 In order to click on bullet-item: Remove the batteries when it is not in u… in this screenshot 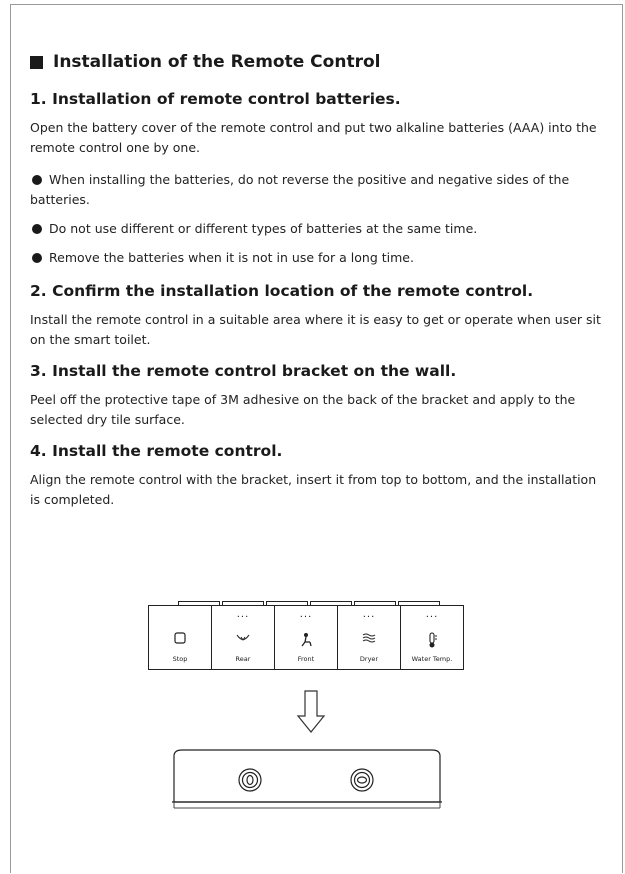, I will do `click(320, 258)`.